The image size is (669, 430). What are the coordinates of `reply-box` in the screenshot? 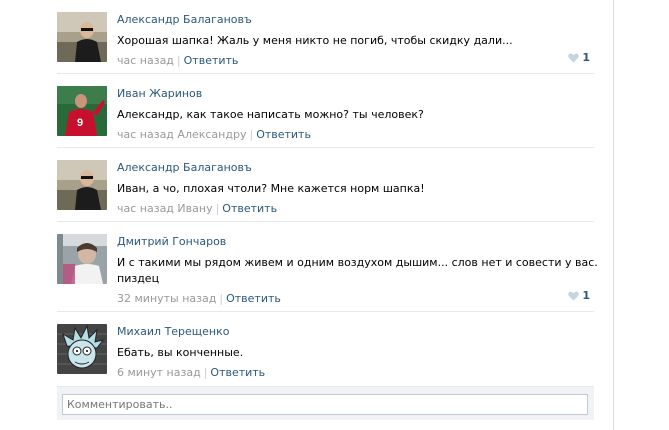 It's located at (325, 403).